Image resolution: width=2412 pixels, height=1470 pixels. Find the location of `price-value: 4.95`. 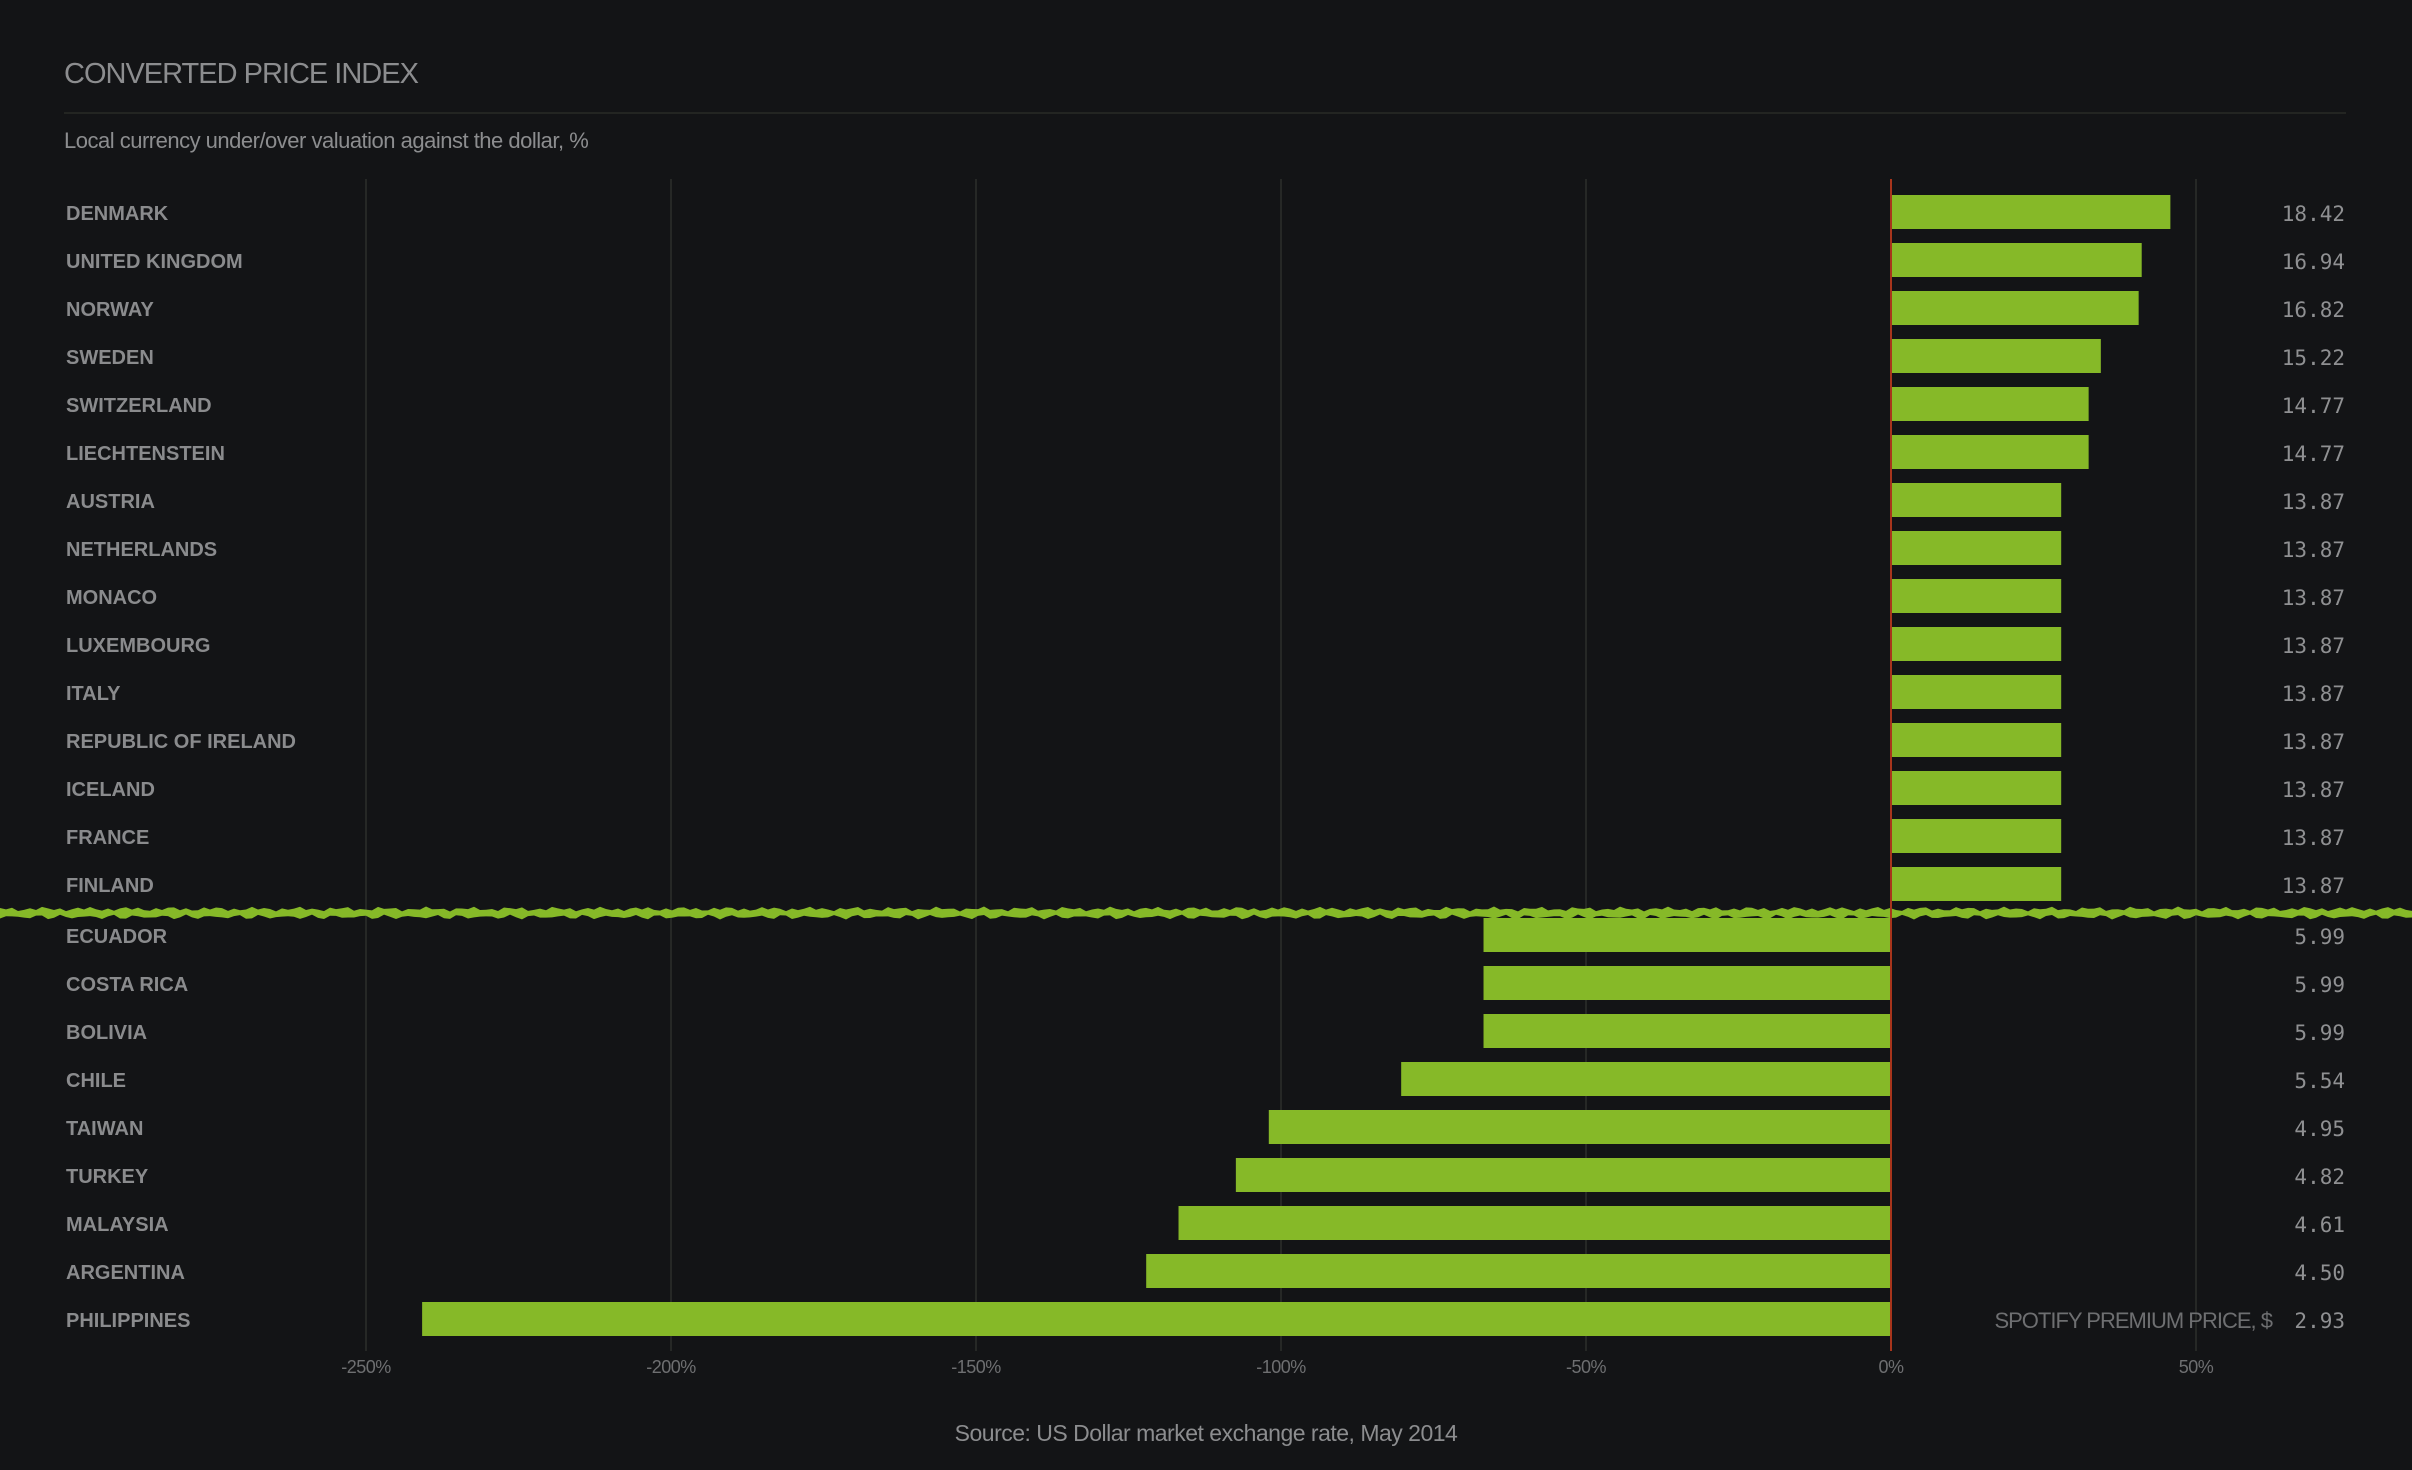

price-value: 4.95 is located at coordinates (2319, 1129).